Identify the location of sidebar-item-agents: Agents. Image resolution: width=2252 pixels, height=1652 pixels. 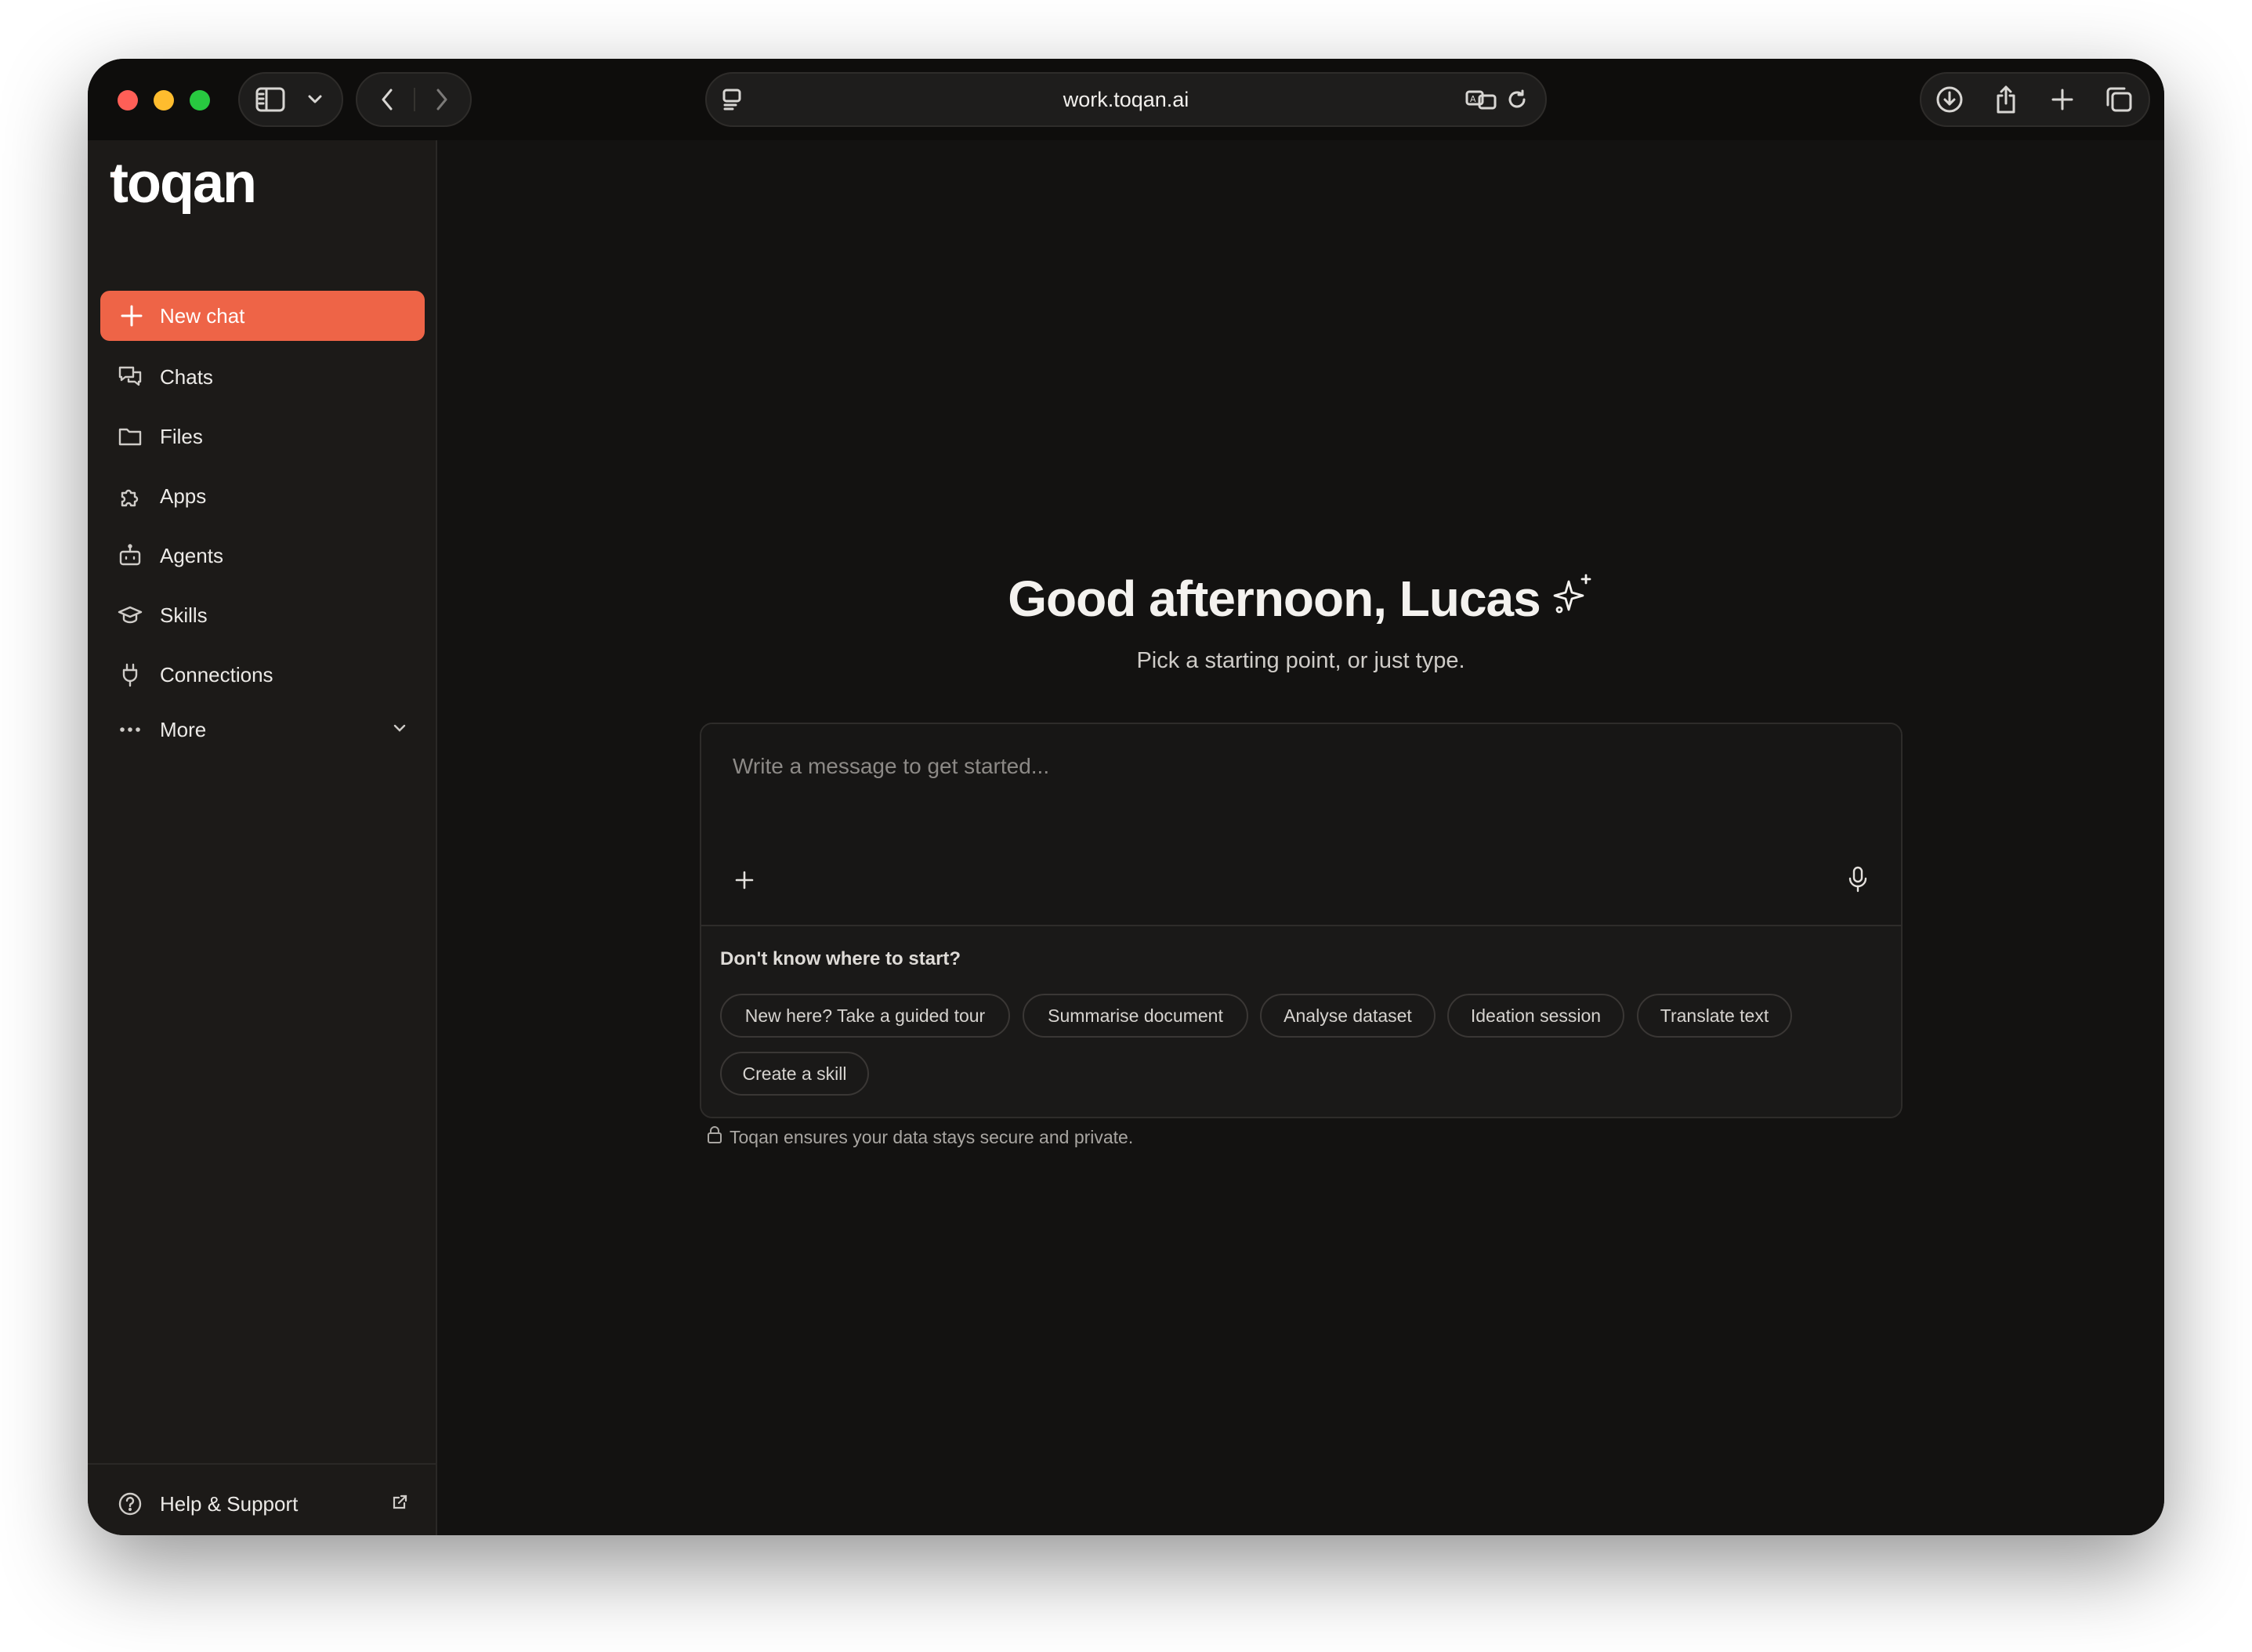
(262, 555).